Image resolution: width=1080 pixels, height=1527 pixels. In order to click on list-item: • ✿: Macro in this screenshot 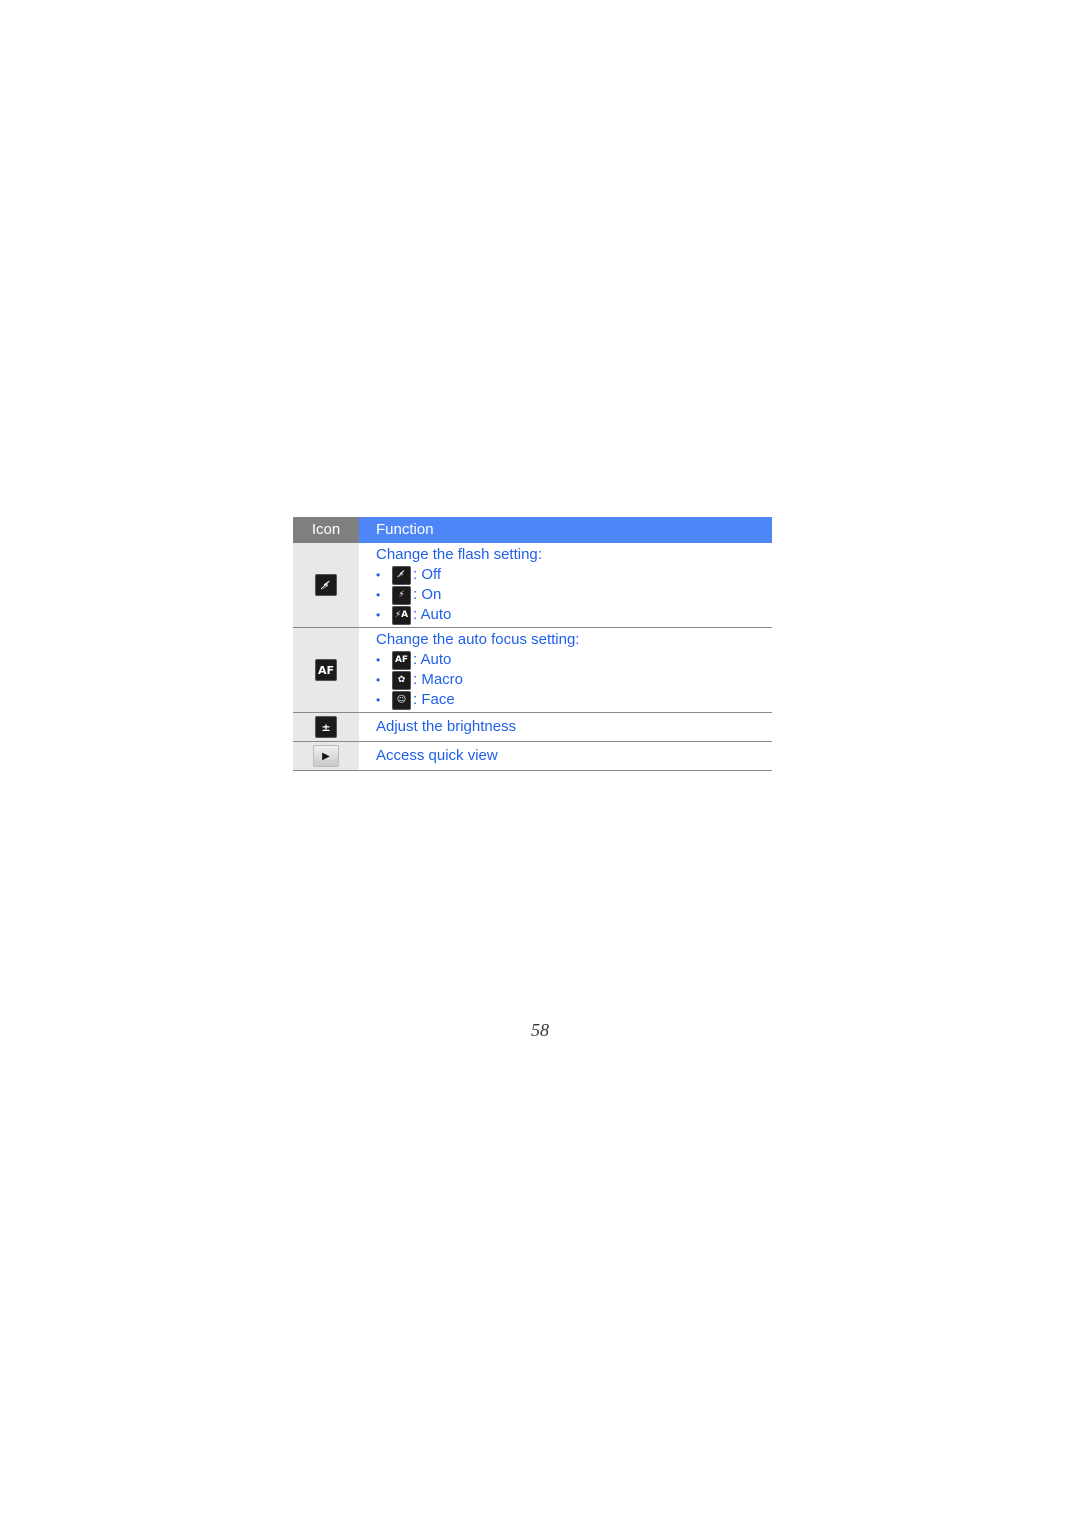, I will do `click(420, 680)`.